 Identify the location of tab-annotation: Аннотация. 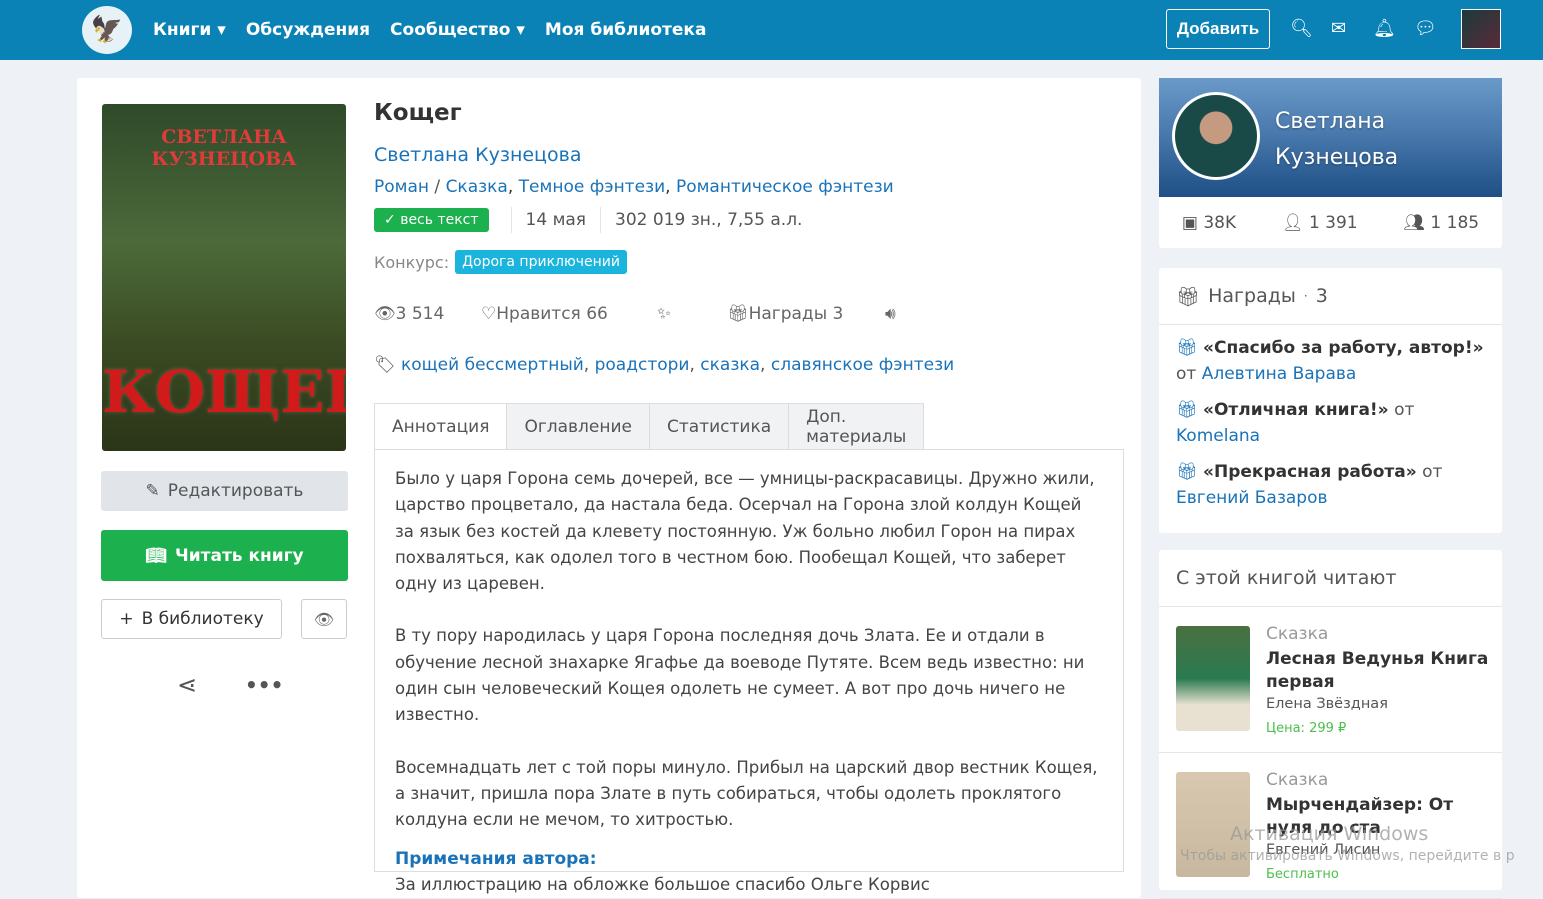
(441, 426).